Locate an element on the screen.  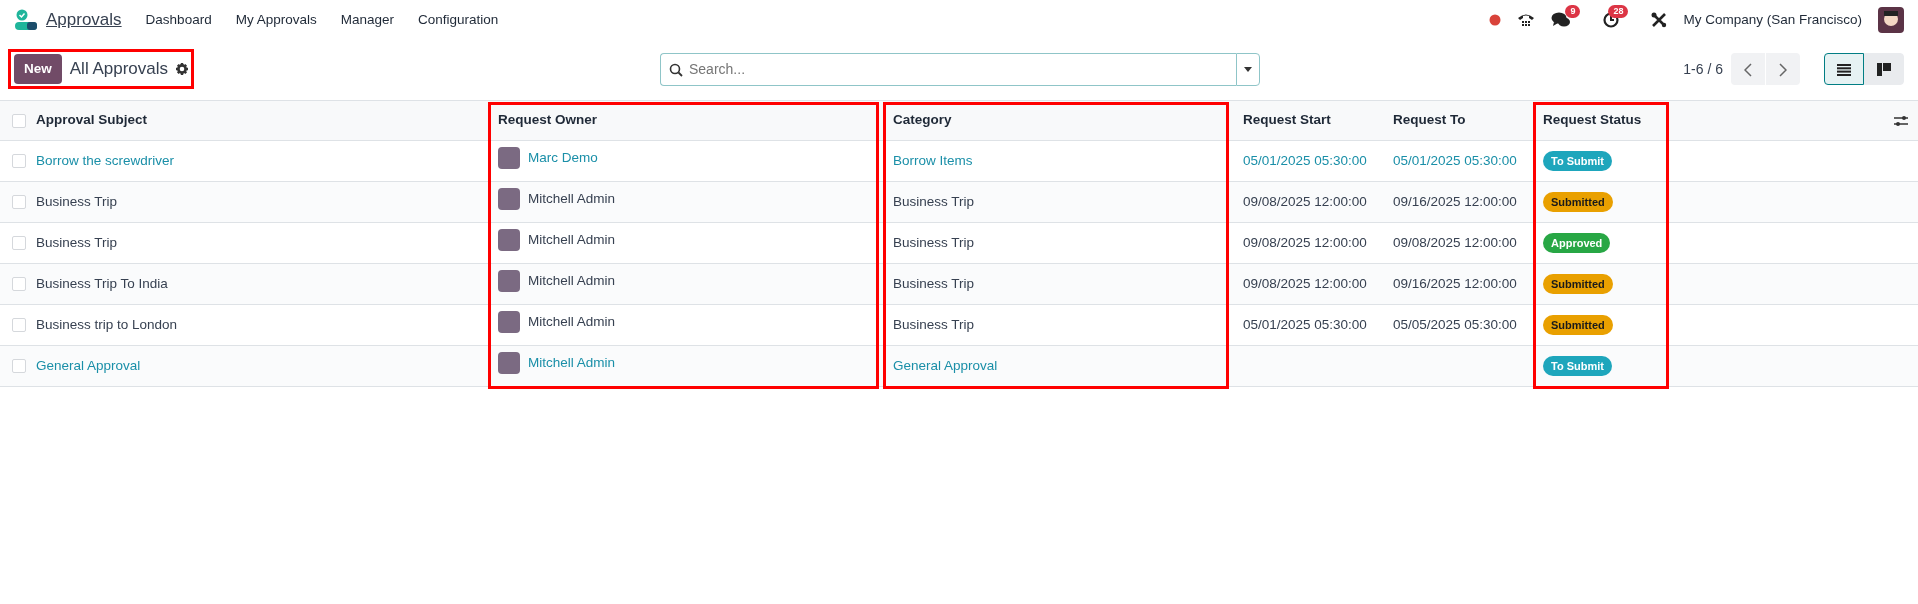
menu-item: Dashboard is located at coordinates (178, 20).